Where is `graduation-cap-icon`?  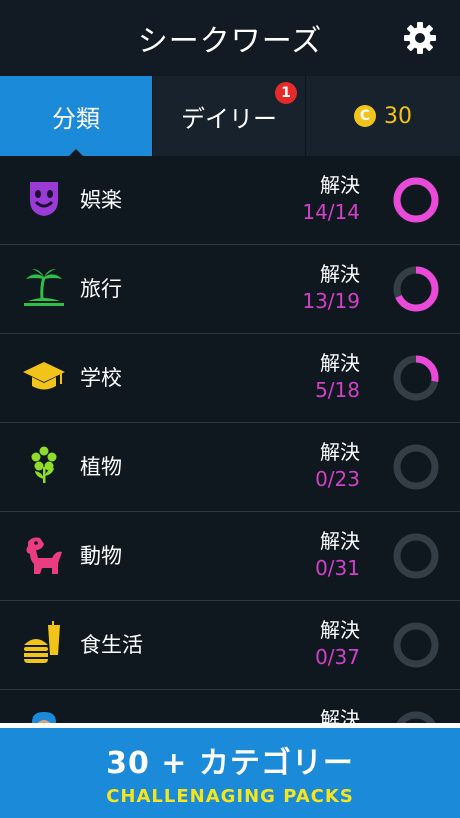 graduation-cap-icon is located at coordinates (44, 376).